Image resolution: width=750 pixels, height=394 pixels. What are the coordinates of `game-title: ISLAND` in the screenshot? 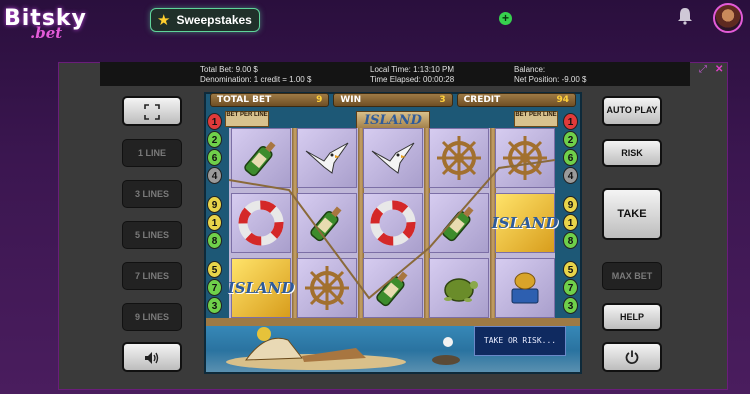 It's located at (393, 120).